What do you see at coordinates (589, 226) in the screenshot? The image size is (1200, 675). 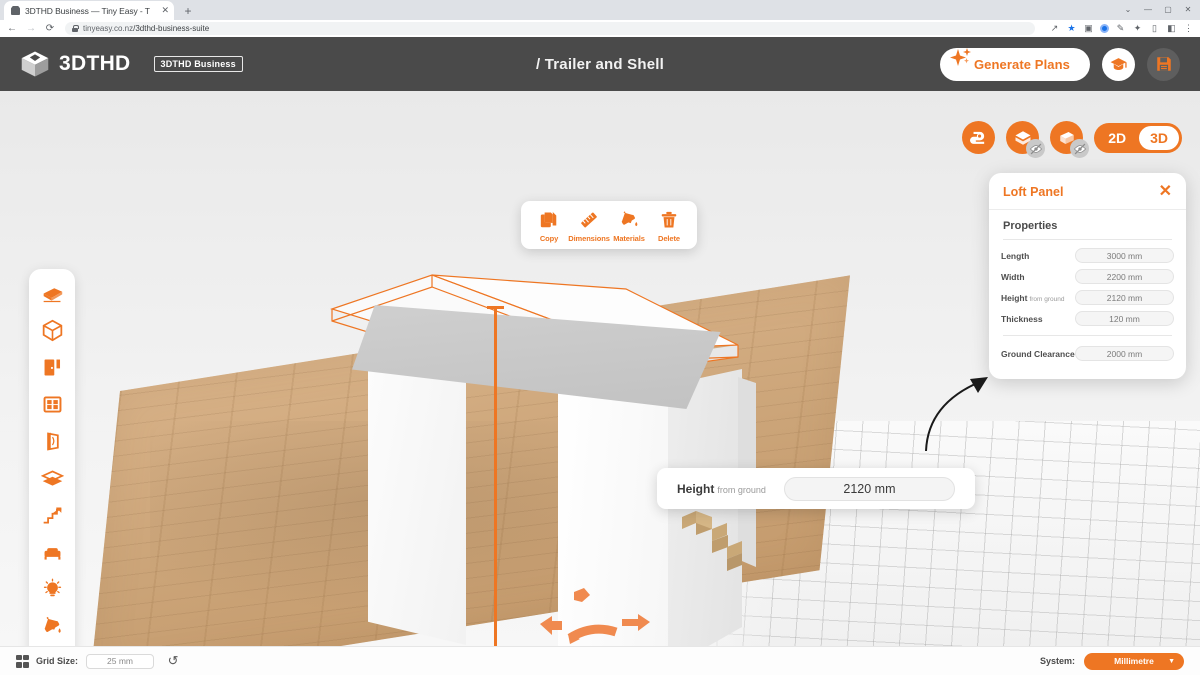 I see `dimensions-button: Dimensions` at bounding box center [589, 226].